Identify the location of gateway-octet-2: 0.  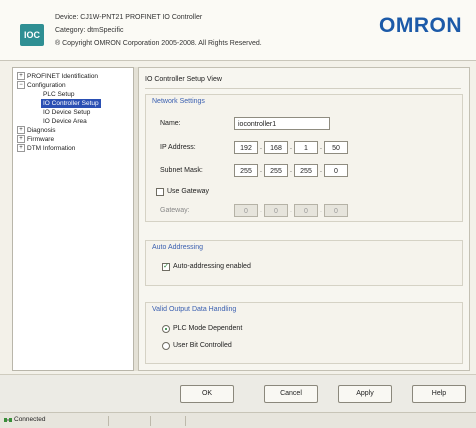
(276, 210).